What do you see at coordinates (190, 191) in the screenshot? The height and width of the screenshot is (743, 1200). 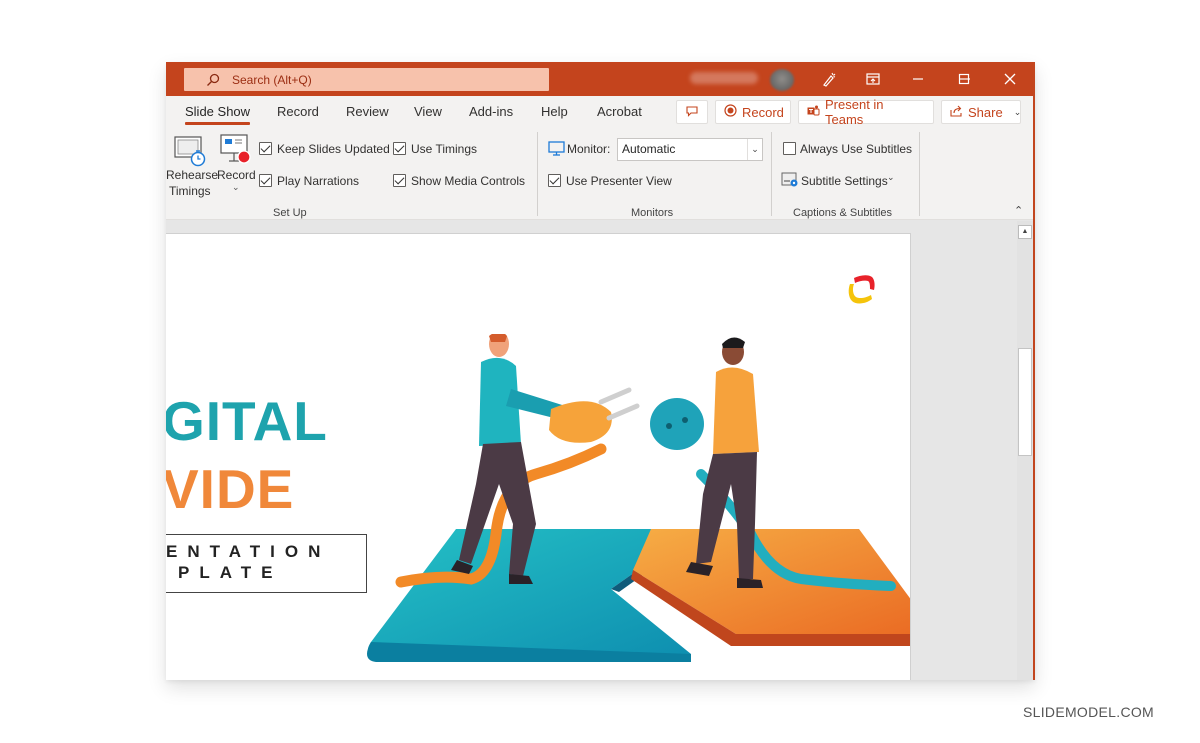 I see `rehearse-label-2: Timings` at bounding box center [190, 191].